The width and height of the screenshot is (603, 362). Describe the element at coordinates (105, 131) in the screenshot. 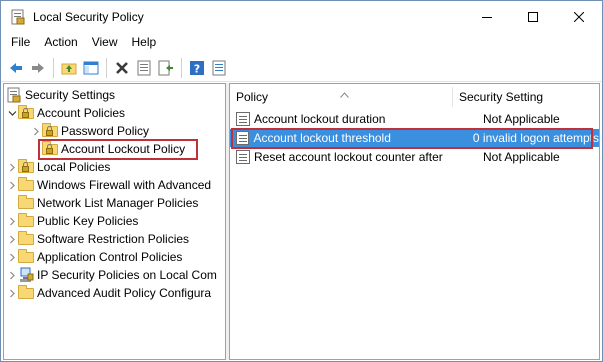

I see `tree-item-label: Password Policy` at that location.